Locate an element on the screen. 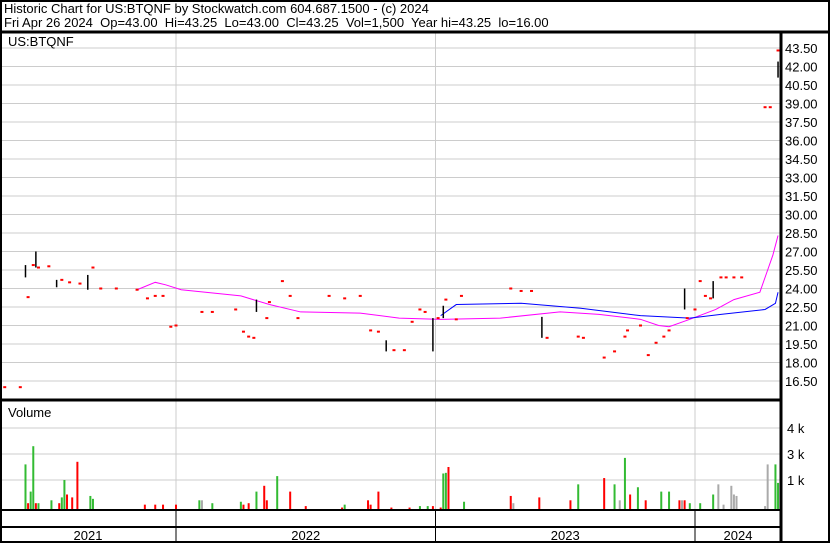  price-tick-label: 42.00 is located at coordinates (801, 67).